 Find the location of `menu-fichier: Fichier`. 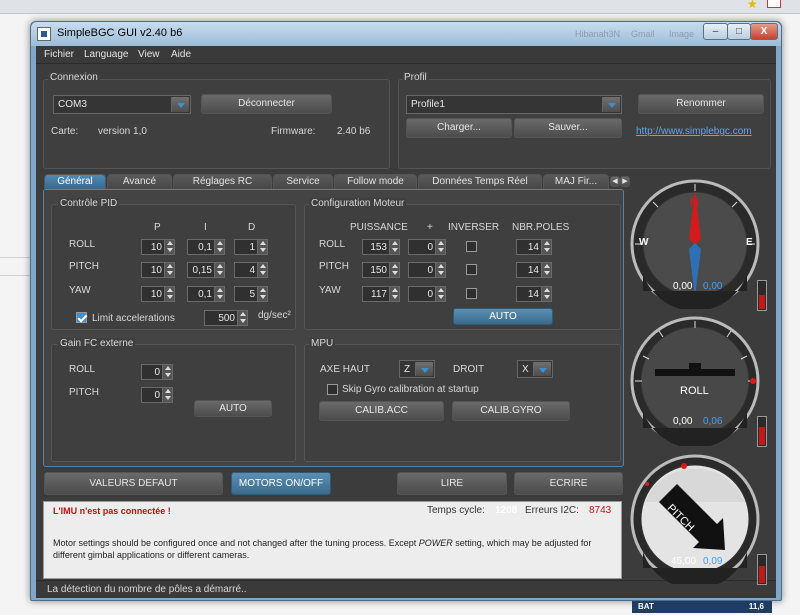

menu-fichier: Fichier is located at coordinates (59, 54).